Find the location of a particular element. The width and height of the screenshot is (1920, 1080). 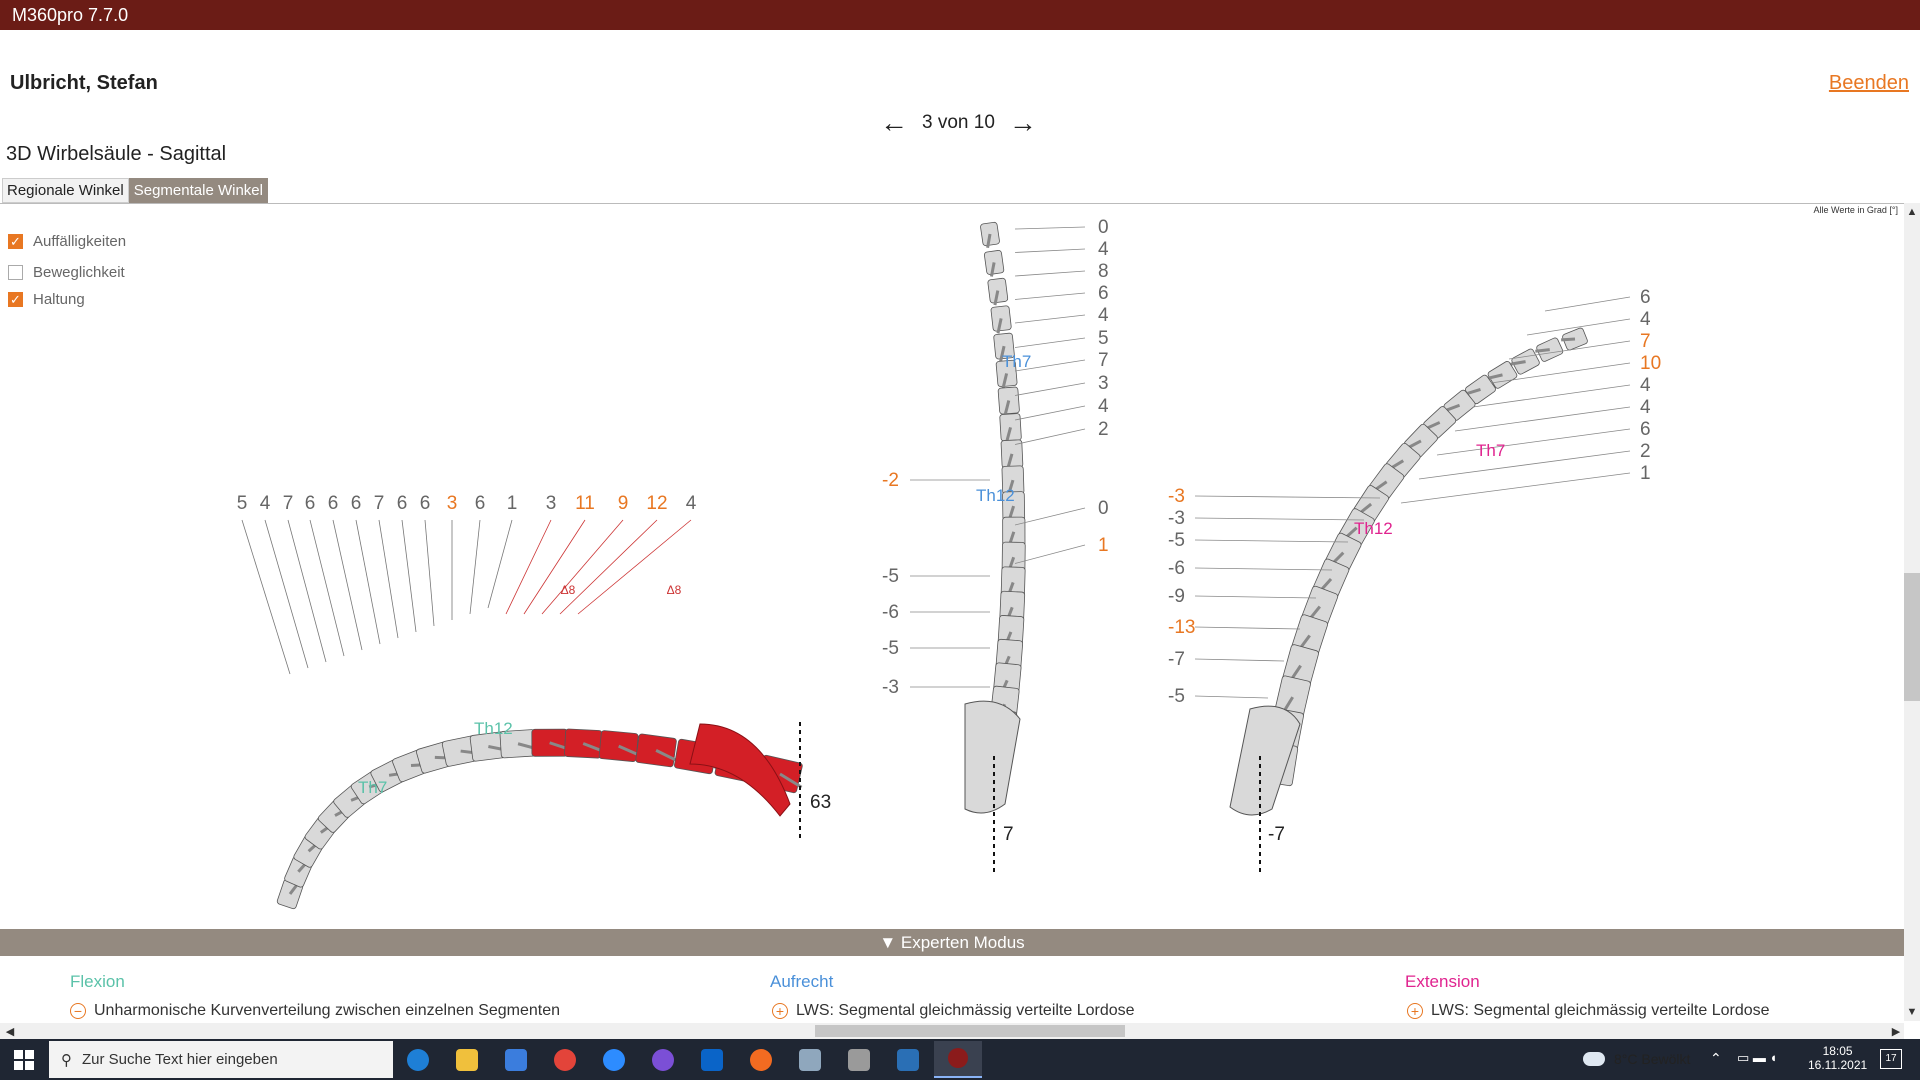

extension-spine: 6471044621-3-3-5-6-9-13-7-5Th7Th12-7 is located at coordinates (1414, 579).